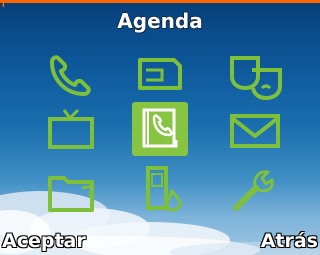 The image size is (320, 255). I want to click on menu-item-phone, so click(76, 76).